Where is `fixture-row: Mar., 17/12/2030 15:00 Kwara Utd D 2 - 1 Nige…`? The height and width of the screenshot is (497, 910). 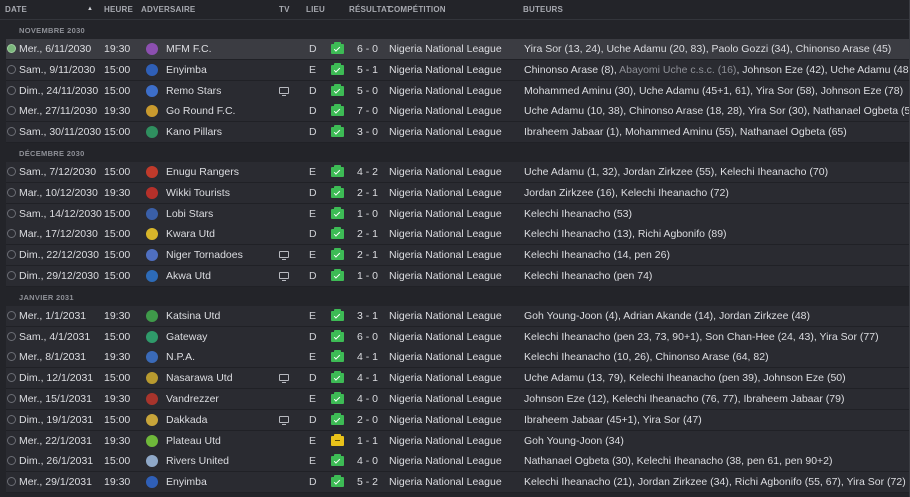
fixture-row: Mar., 17/12/2030 15:00 Kwara Utd D 2 - 1 Nige… is located at coordinates (458, 235).